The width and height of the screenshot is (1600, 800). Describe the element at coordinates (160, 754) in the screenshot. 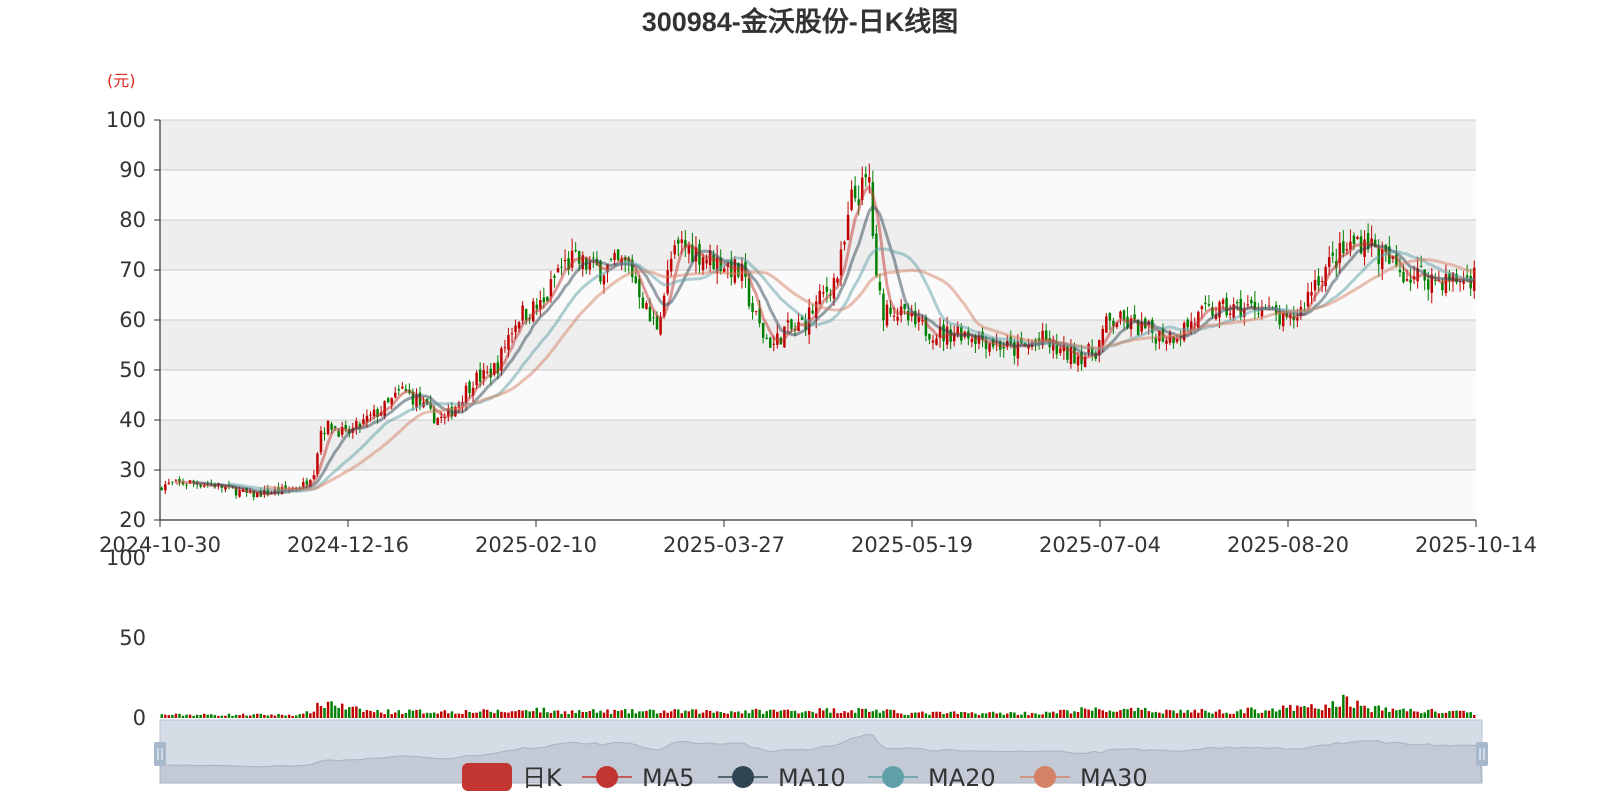

I see `zoom-handle-left` at that location.